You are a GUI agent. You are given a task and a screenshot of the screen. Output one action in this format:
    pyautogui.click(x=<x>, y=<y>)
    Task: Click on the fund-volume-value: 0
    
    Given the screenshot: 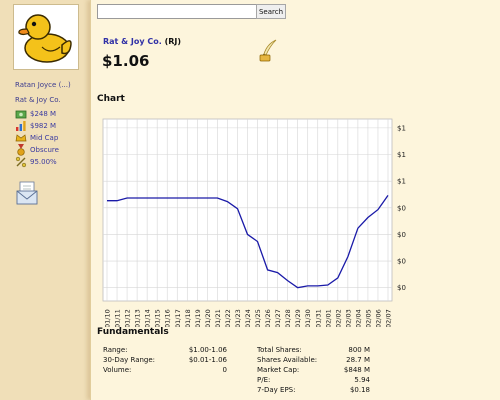 What is the action you would take?
    pyautogui.click(x=224, y=370)
    